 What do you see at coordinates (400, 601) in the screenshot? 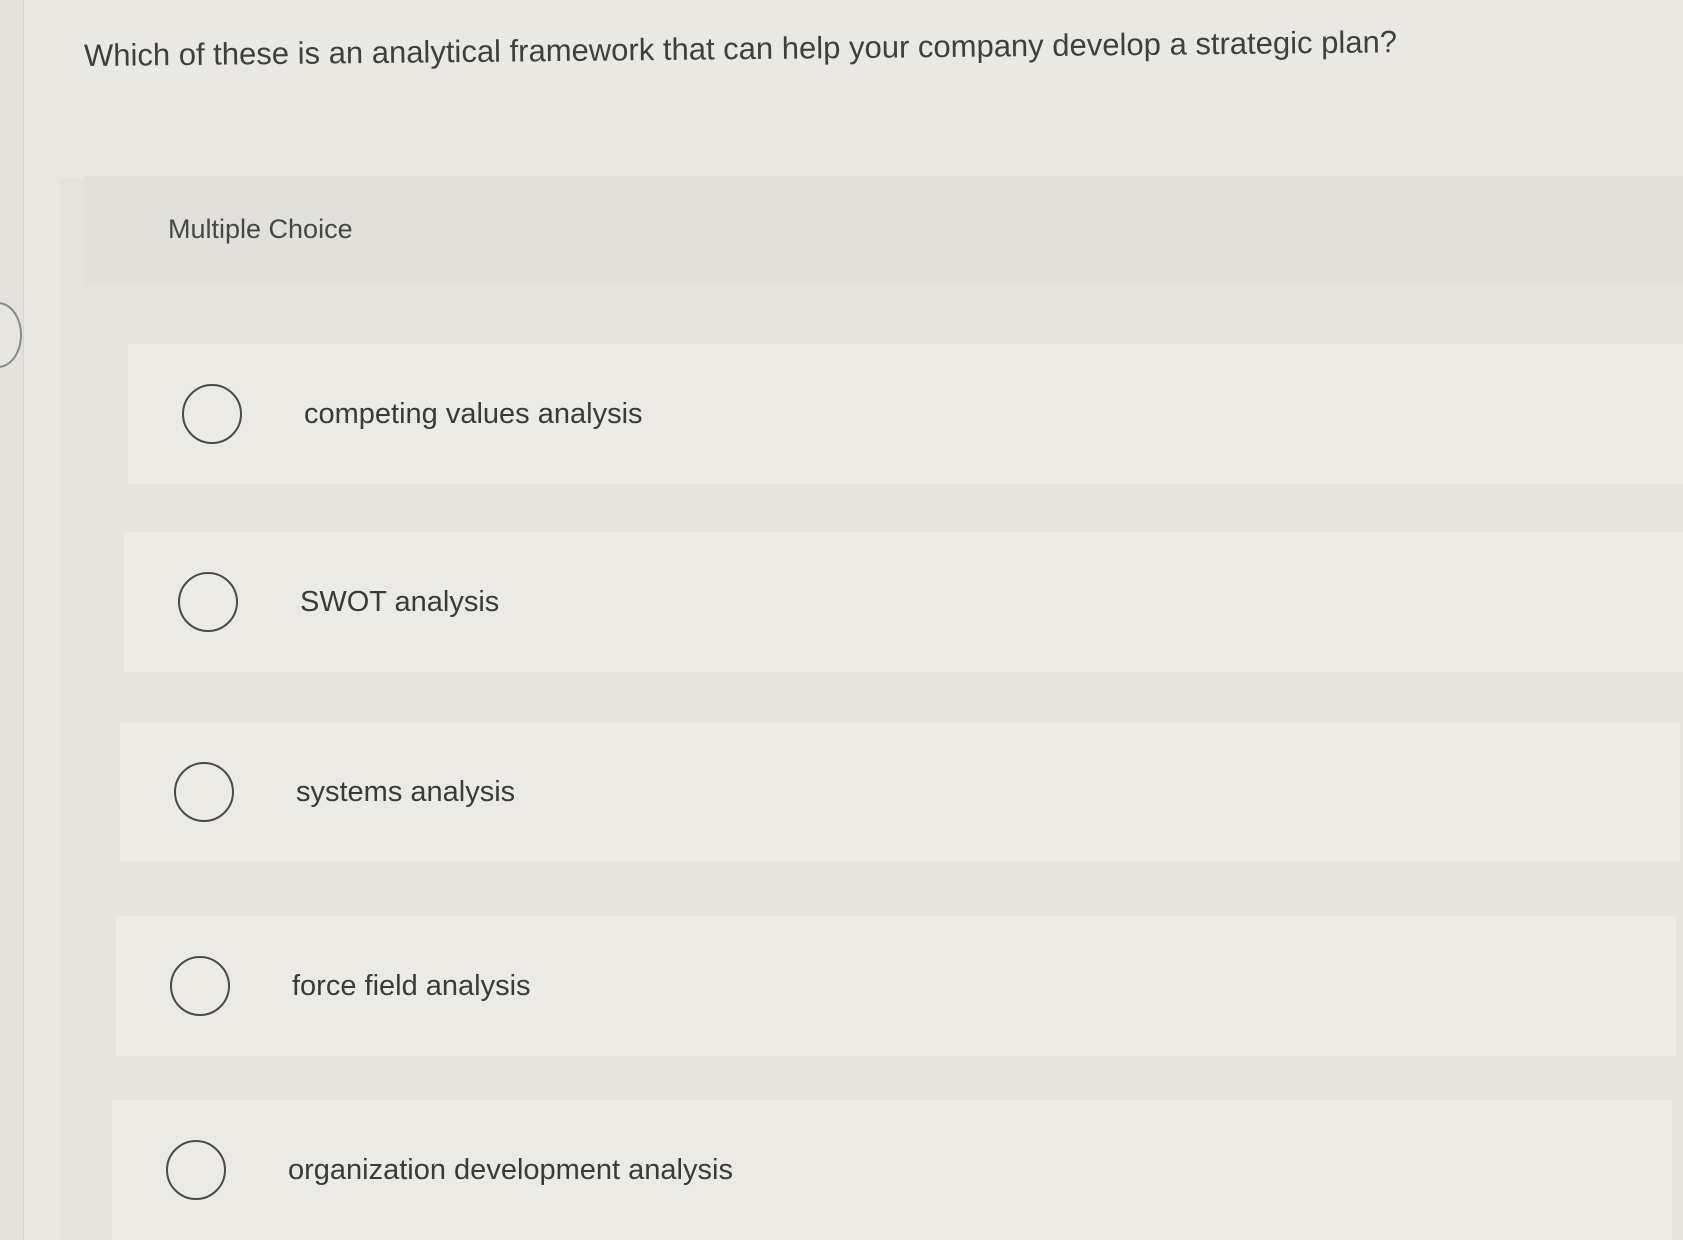
I see `answer-option-label: SWOT analysis` at bounding box center [400, 601].